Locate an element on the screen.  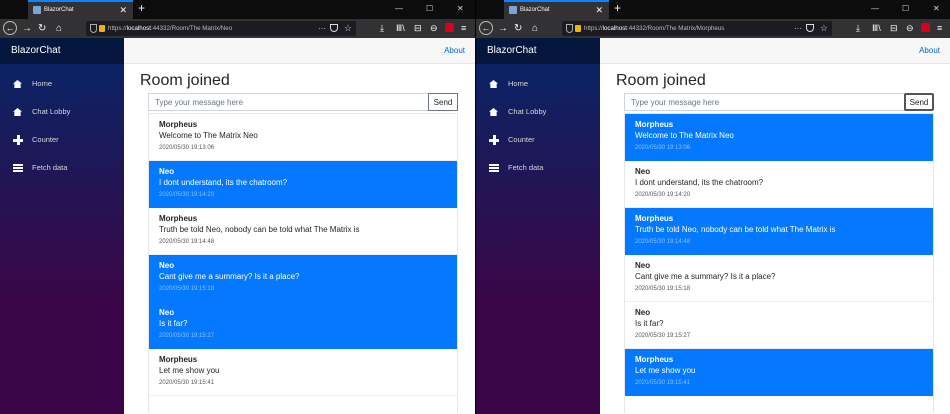
message-timestamp: 2020/05/30 19:15:27 is located at coordinates (663, 336).